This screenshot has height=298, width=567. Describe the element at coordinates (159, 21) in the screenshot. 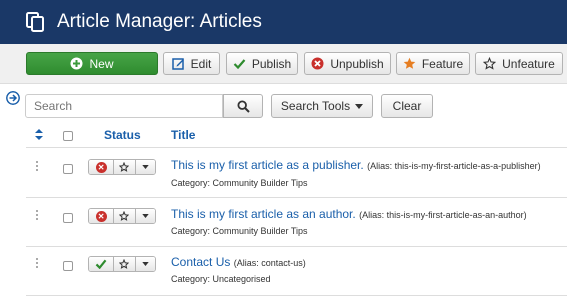

I see `page-title: Article Manager: Articles` at that location.